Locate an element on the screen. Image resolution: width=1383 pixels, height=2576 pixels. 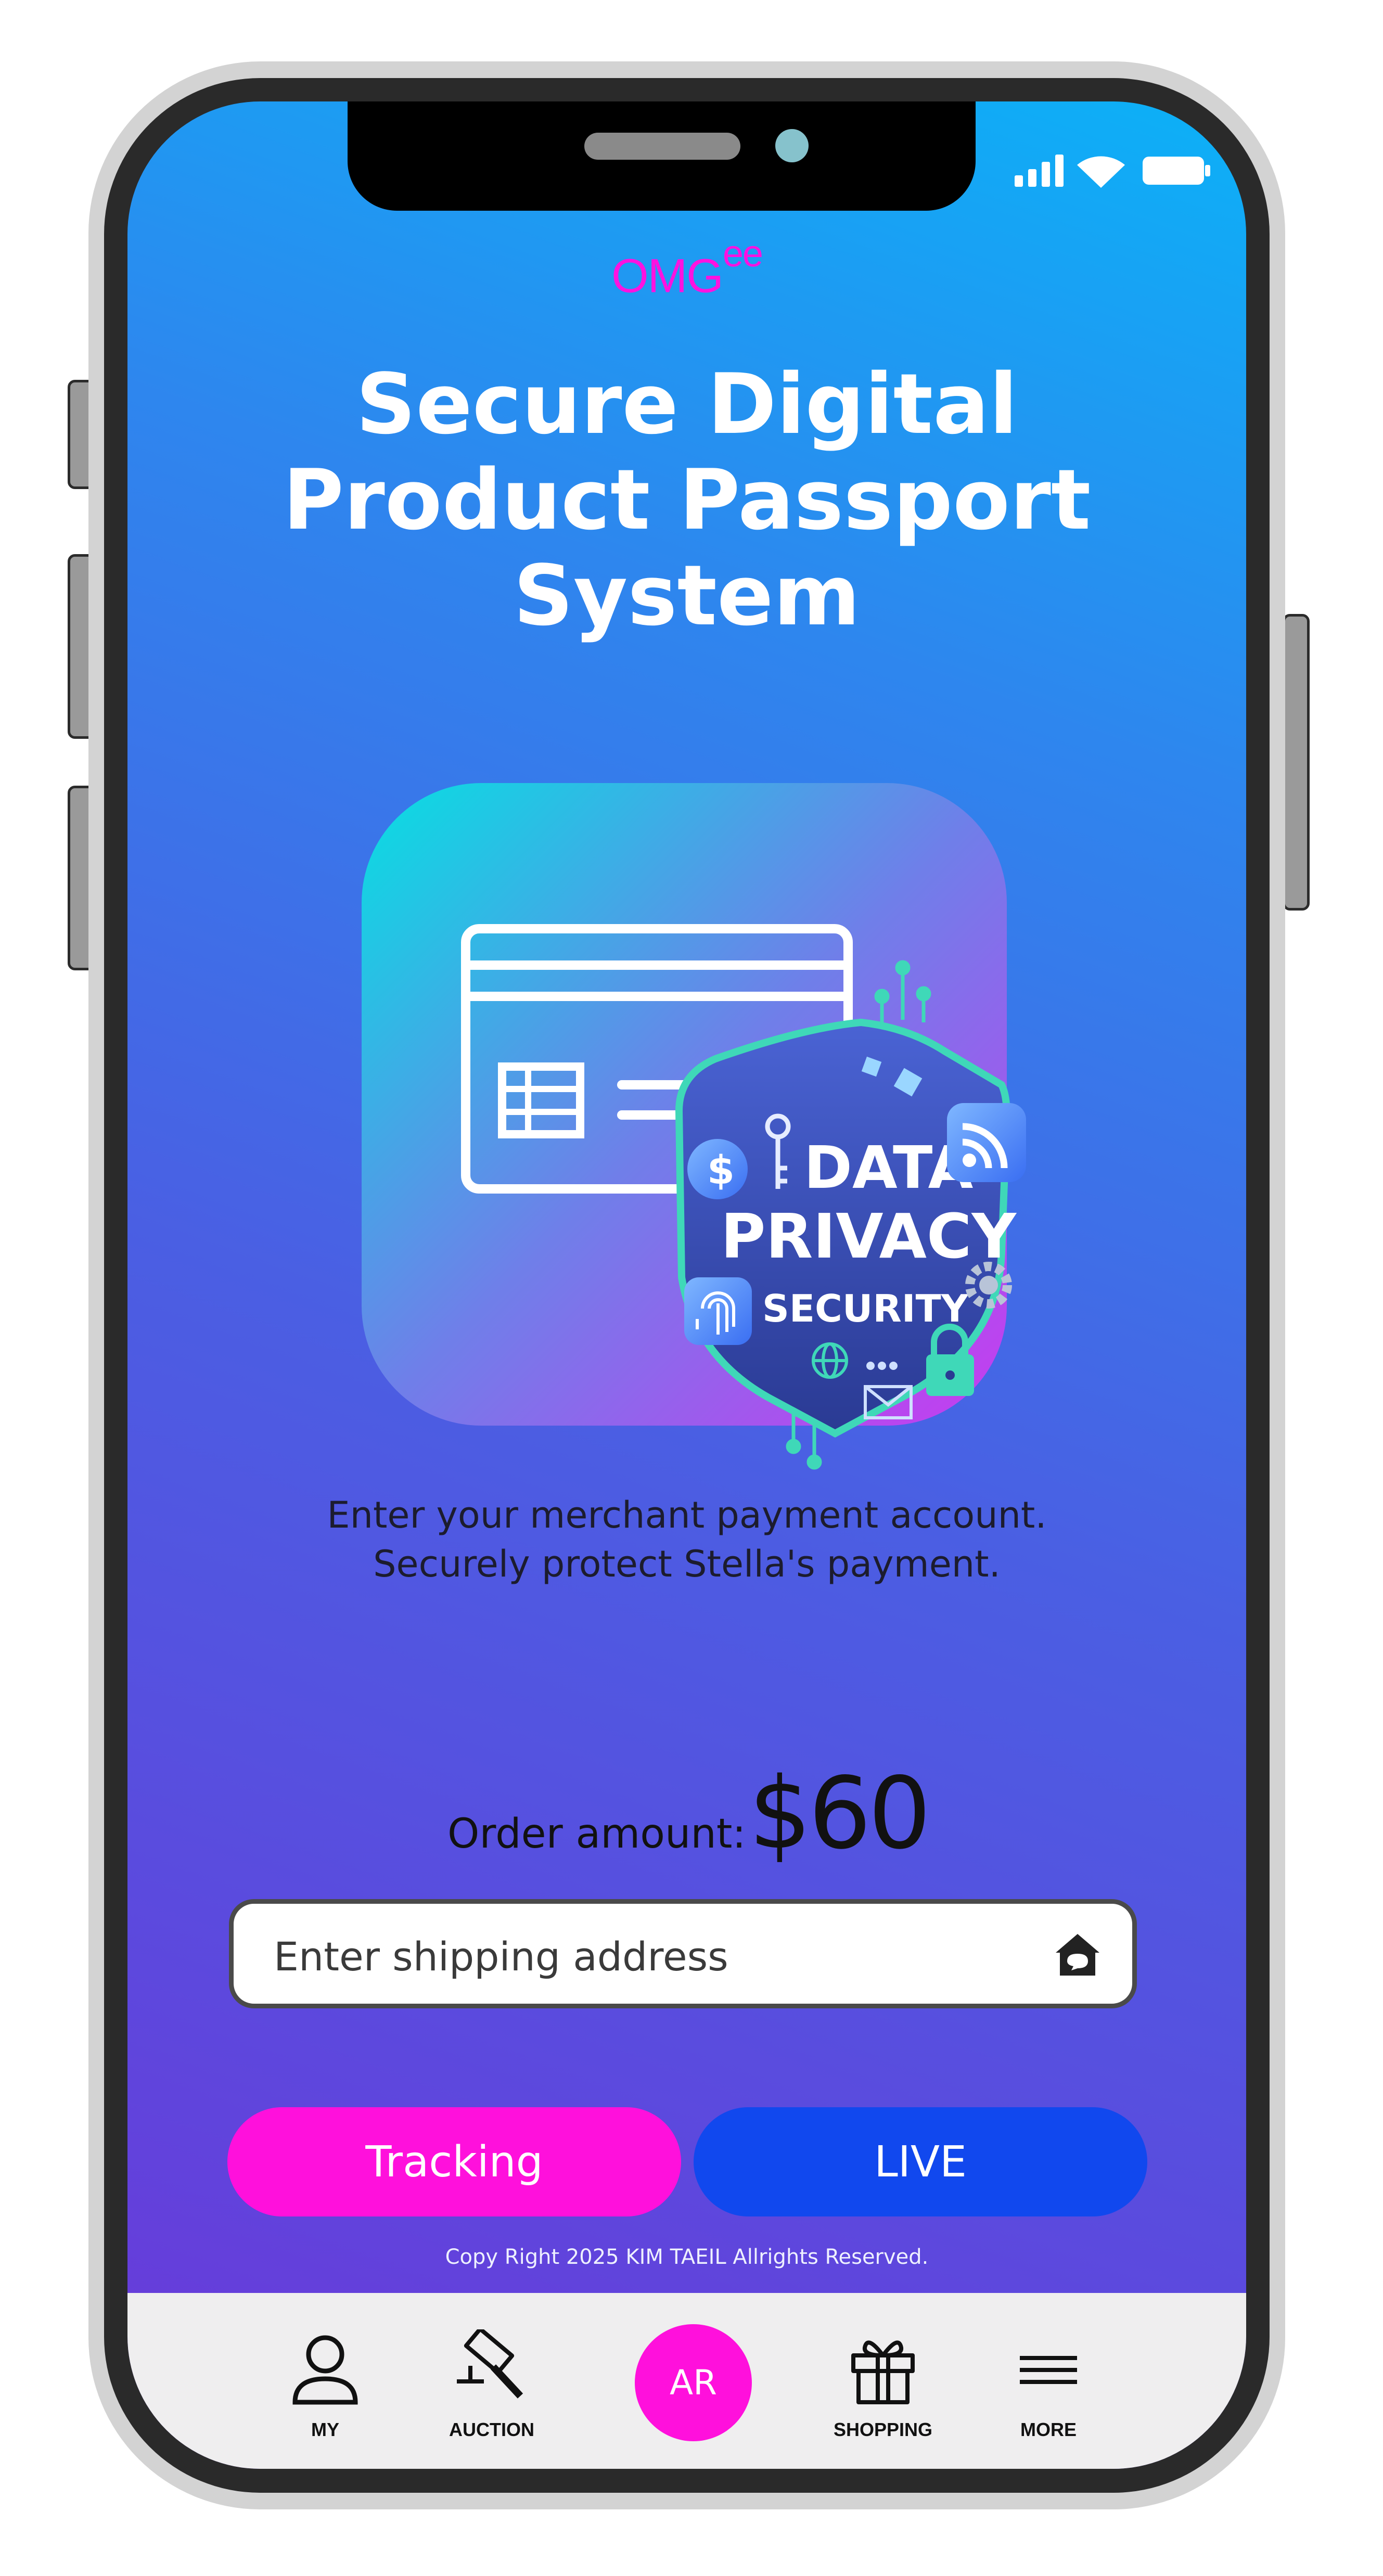
order-summary: Order amount: $60 is located at coordinates (689, 1814).